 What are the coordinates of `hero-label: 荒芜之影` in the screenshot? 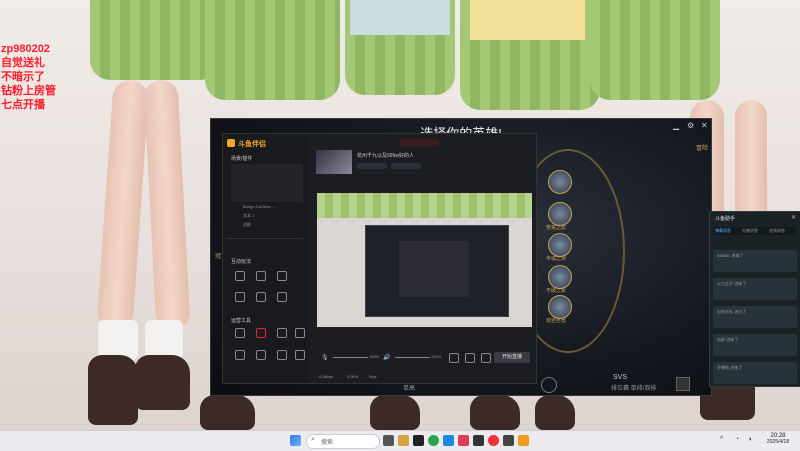 It's located at (556, 228).